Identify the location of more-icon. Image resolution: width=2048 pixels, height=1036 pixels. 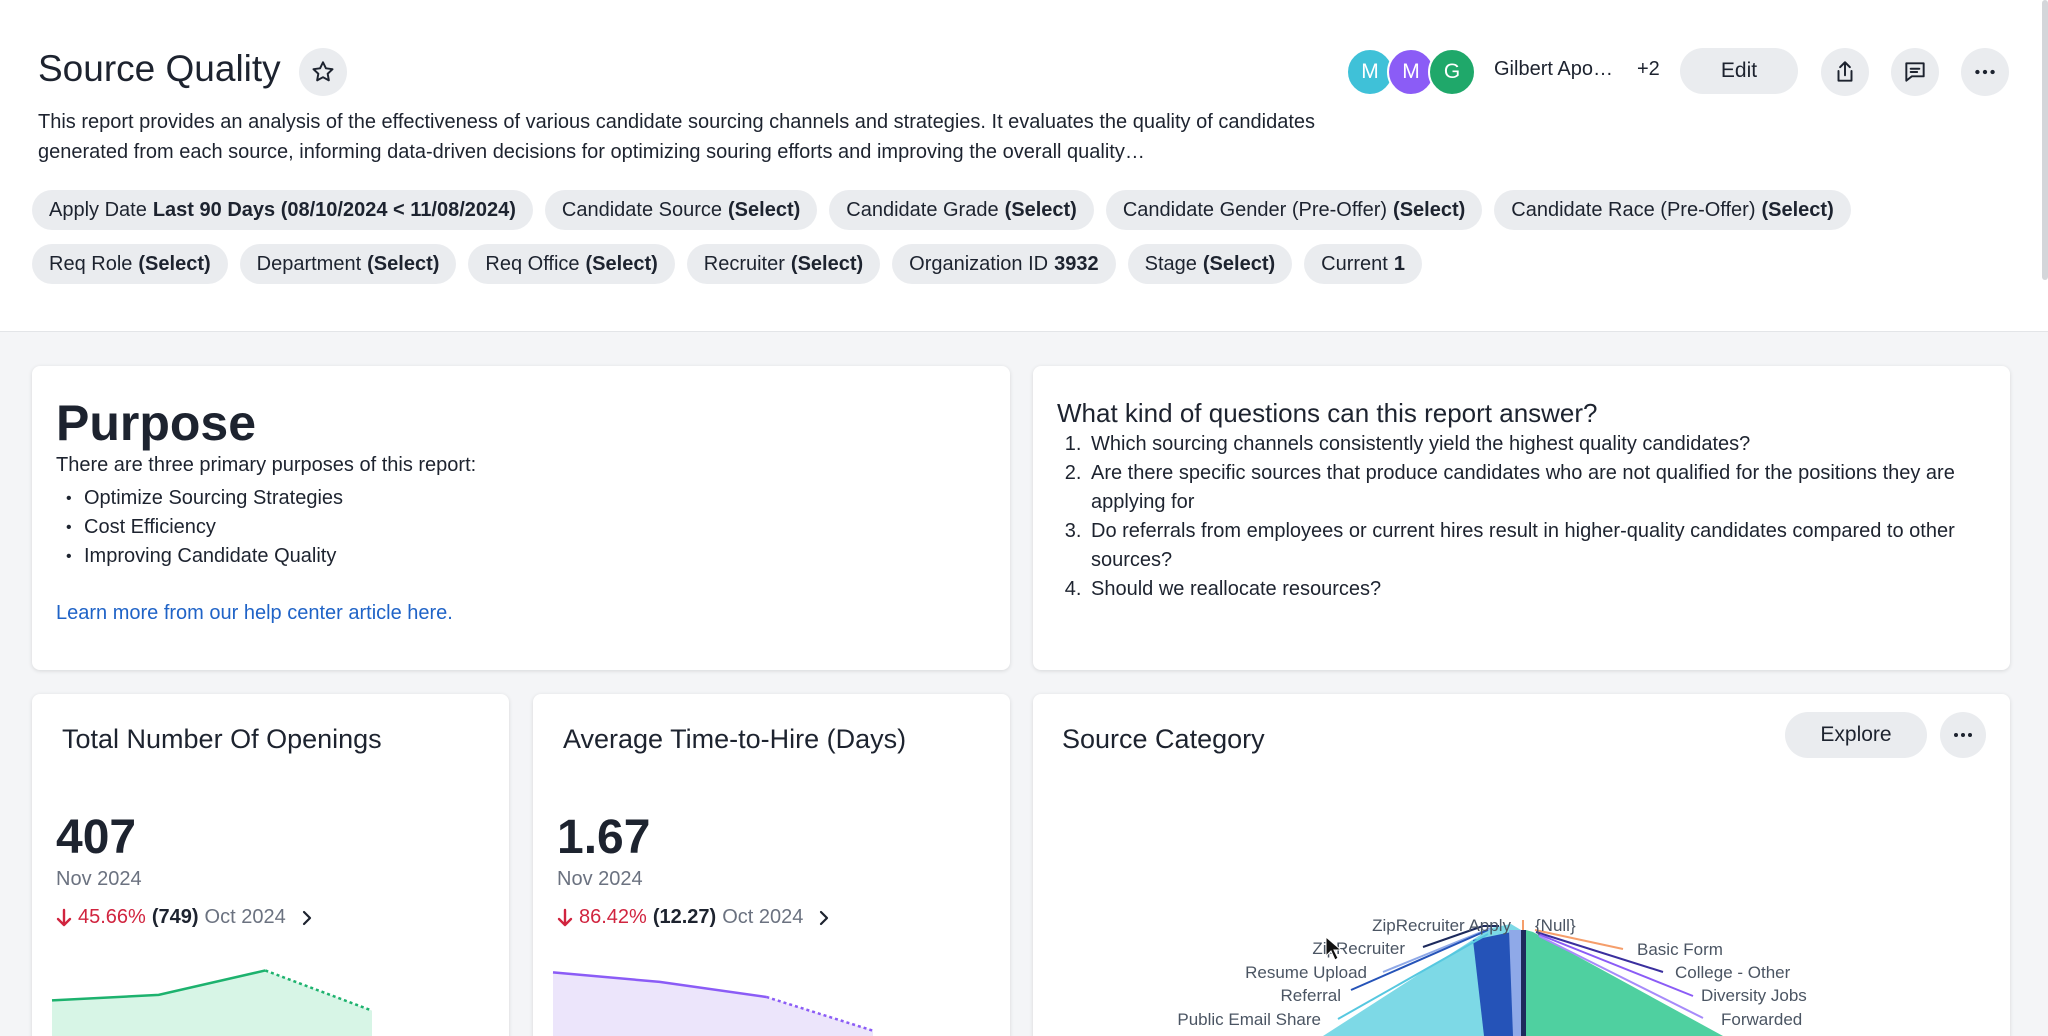
(1985, 72).